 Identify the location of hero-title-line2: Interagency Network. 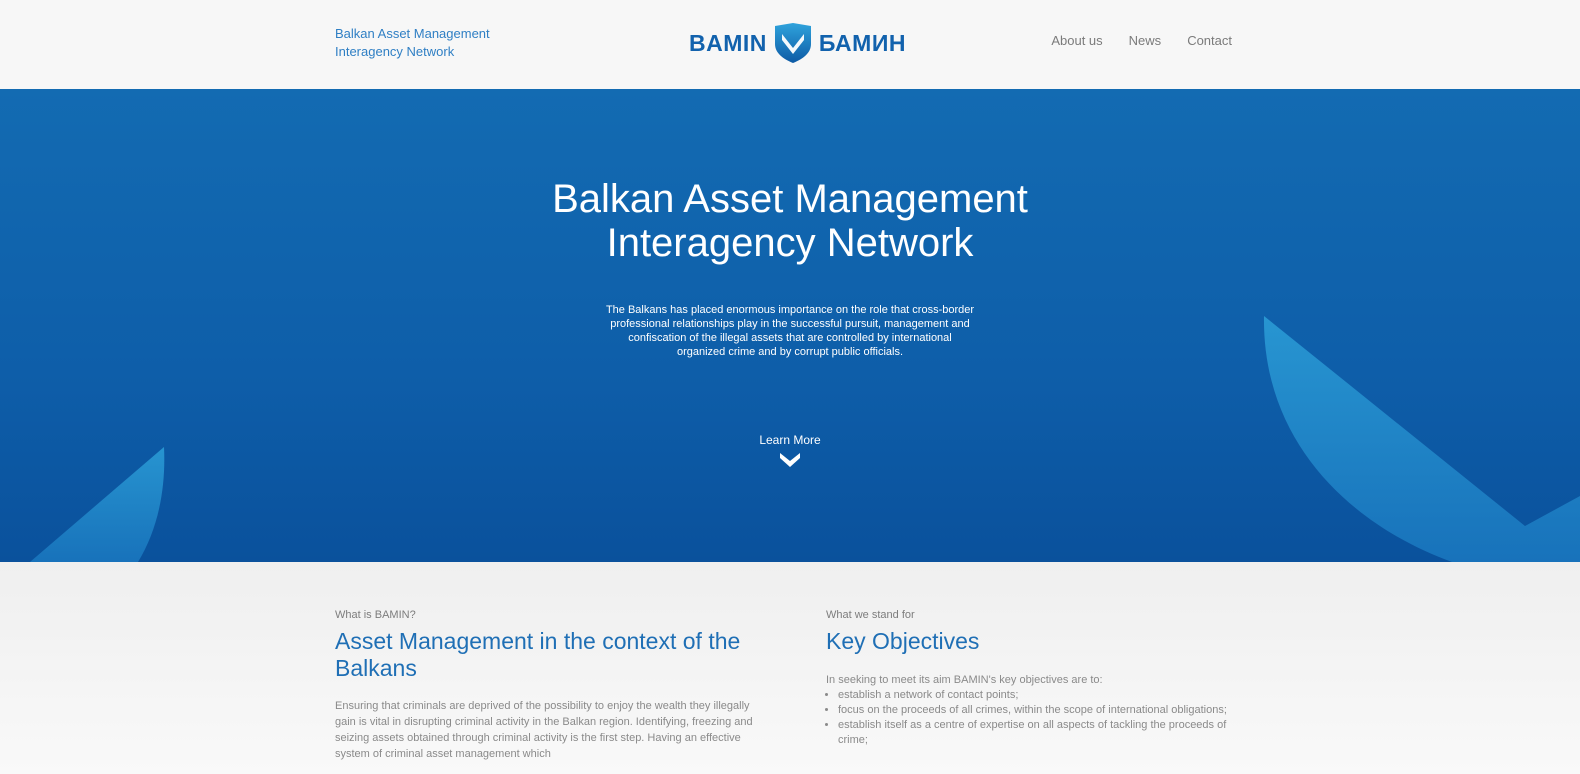
(790, 243).